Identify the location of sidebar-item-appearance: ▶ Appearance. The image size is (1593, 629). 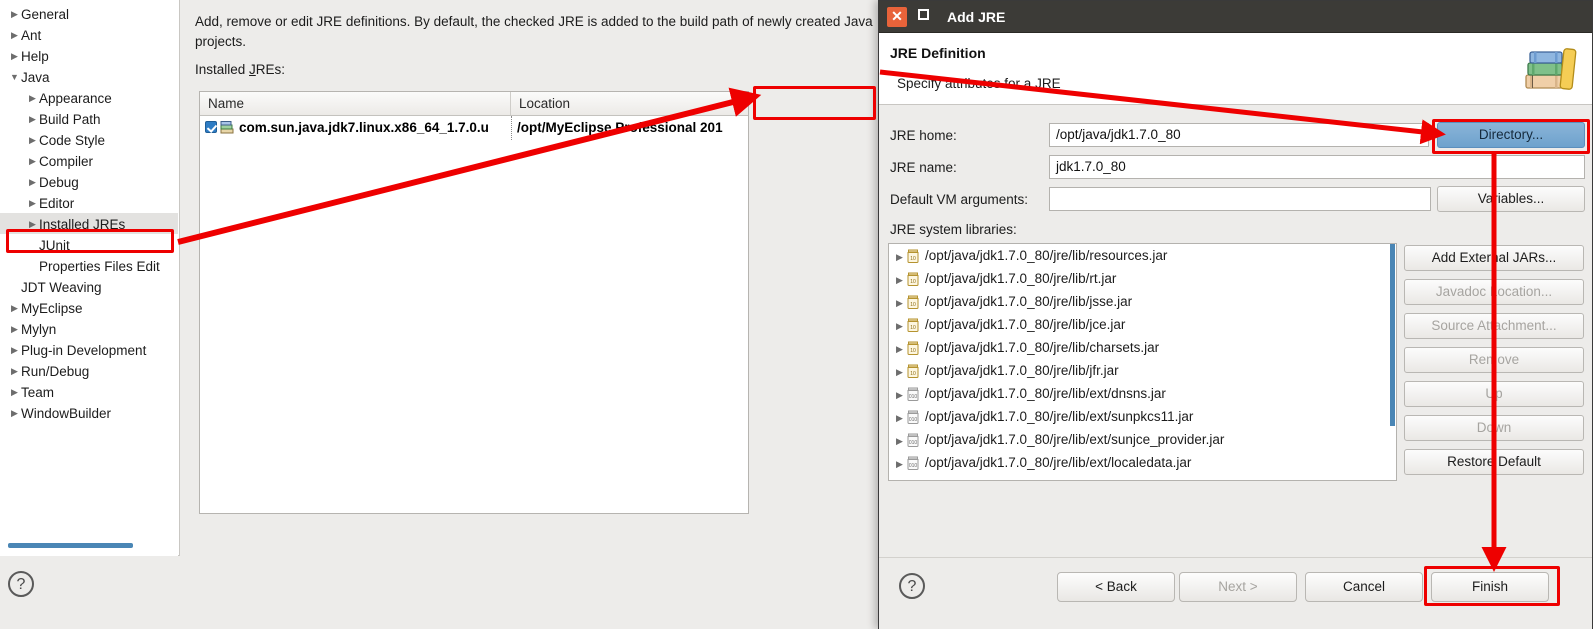
(89, 97).